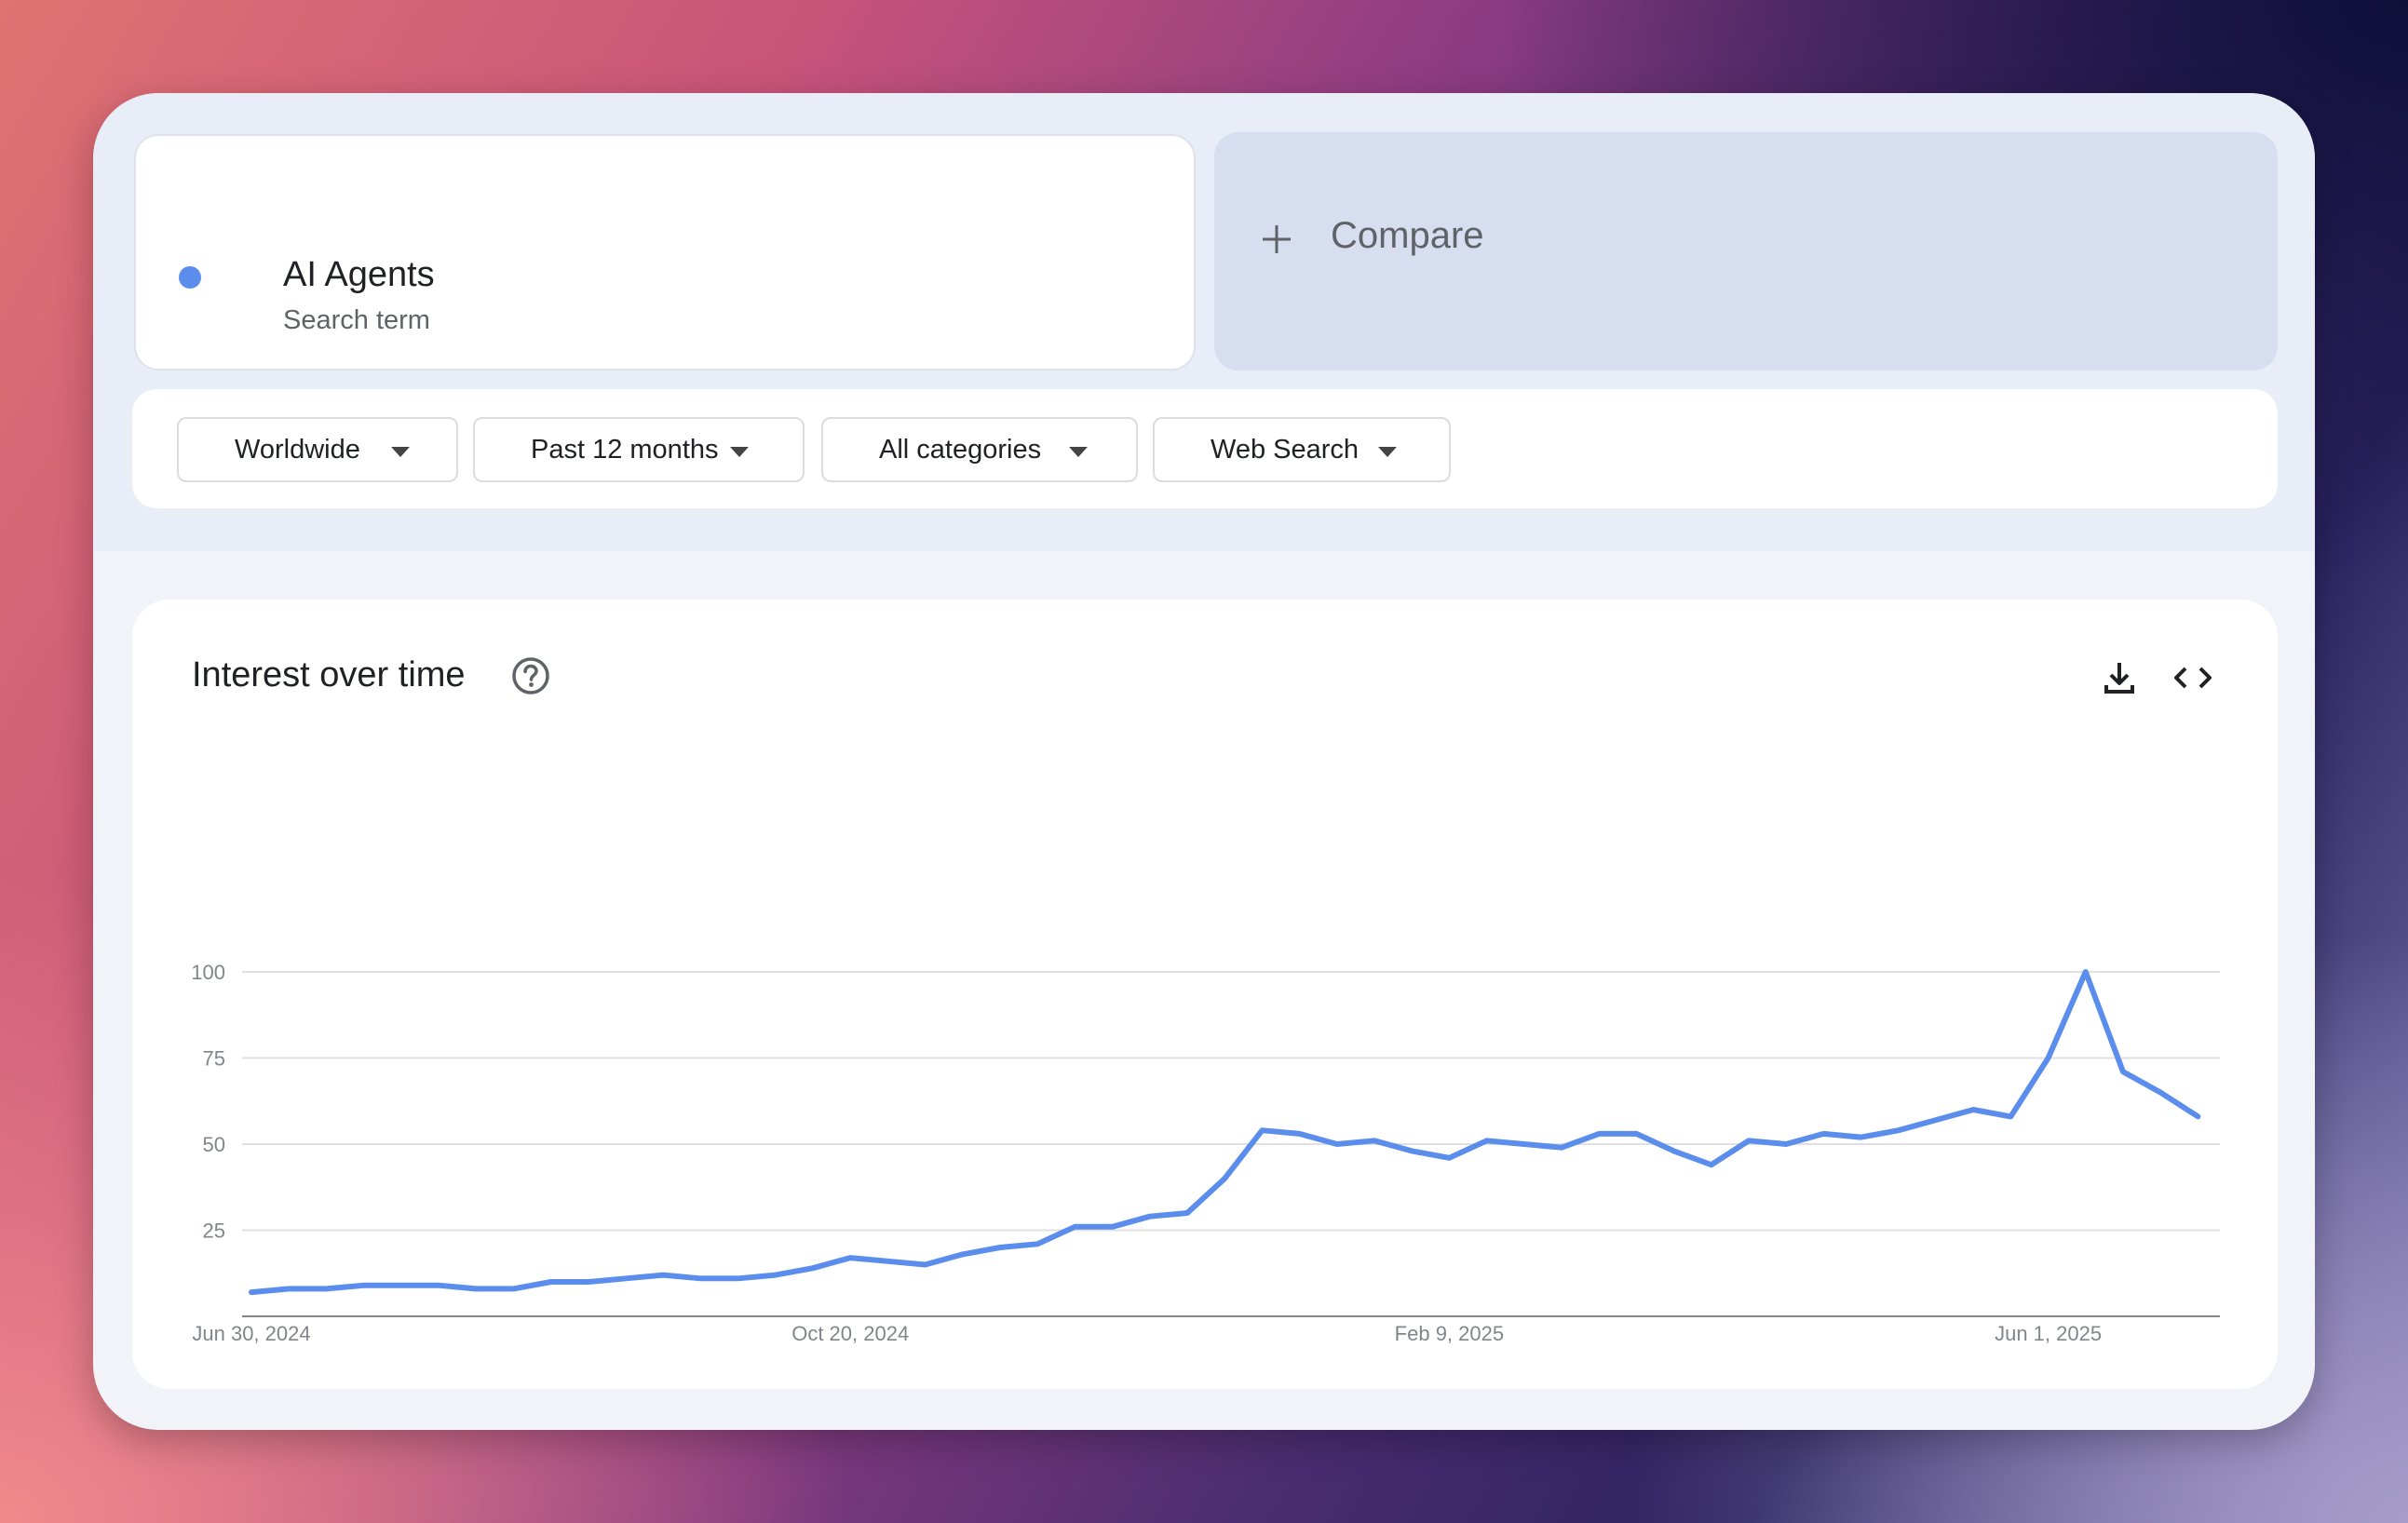 Image resolution: width=2408 pixels, height=1523 pixels. What do you see at coordinates (961, 449) in the screenshot?
I see `category-label: All categories` at bounding box center [961, 449].